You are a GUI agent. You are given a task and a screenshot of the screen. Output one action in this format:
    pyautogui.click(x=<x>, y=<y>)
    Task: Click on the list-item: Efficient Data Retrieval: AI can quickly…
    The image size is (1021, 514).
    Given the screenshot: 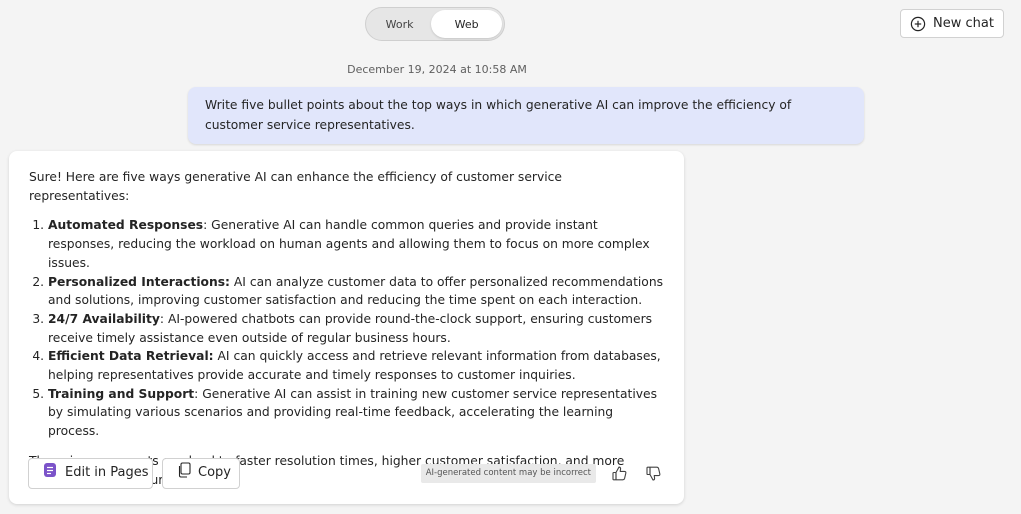 What is the action you would take?
    pyautogui.click(x=356, y=365)
    